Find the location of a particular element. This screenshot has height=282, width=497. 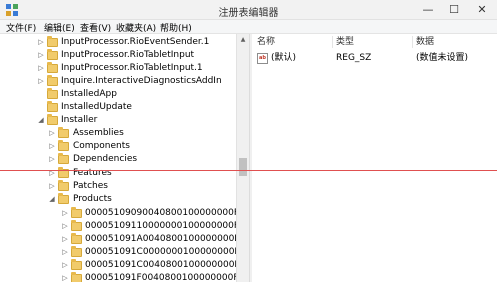

tree-item: ▷ 00005109090040800100000000F01FEC is located at coordinates (124, 213).